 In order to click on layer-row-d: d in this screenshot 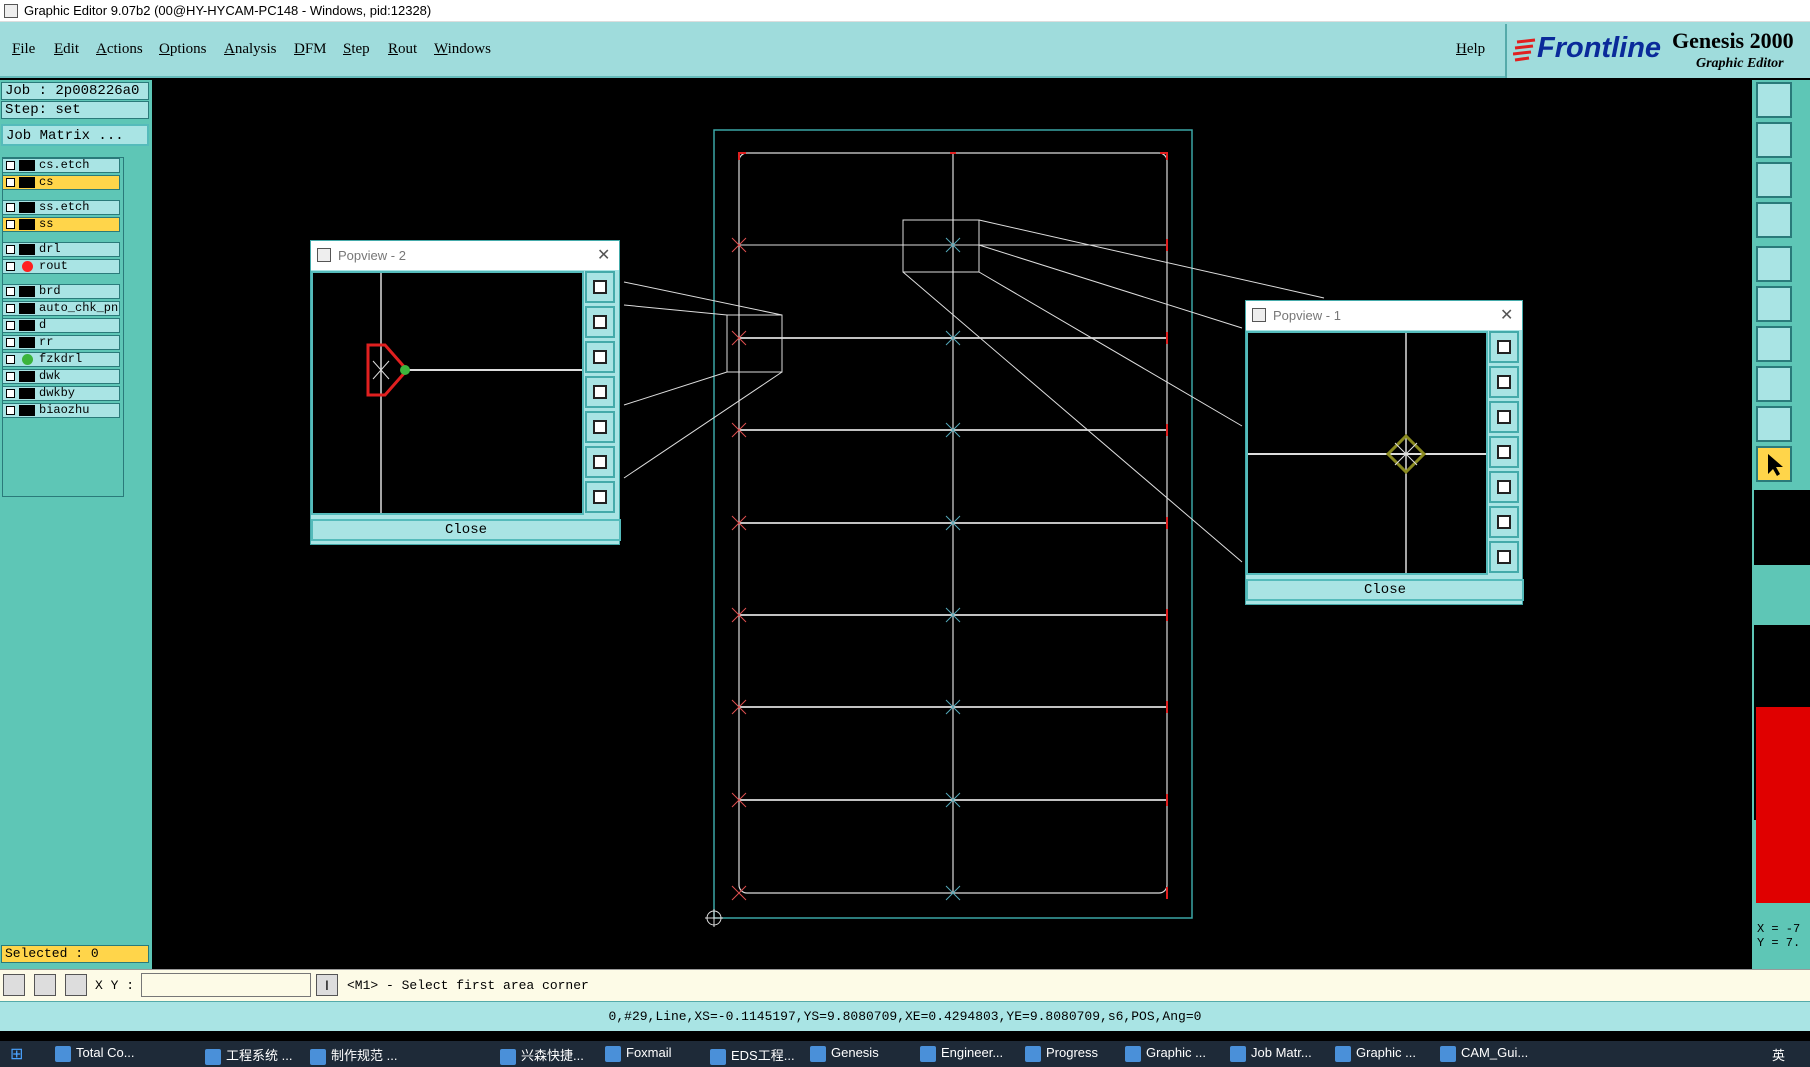, I will do `click(61, 325)`.